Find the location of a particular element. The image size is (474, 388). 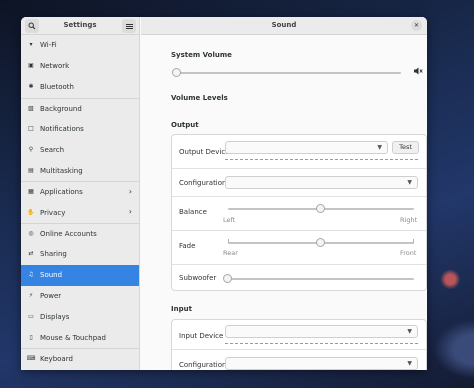

close-icon: ✕ is located at coordinates (416, 25).